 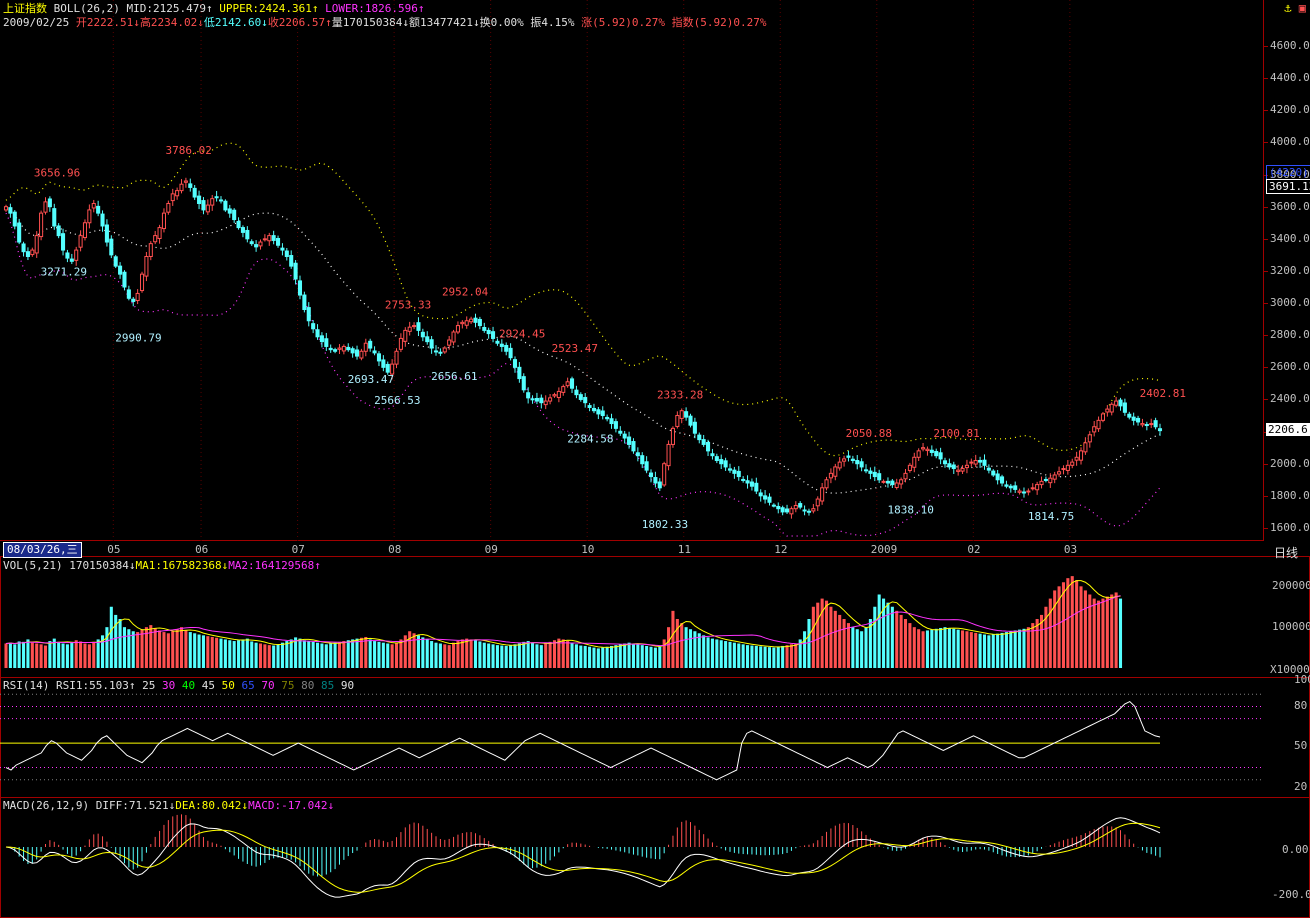 I want to click on macd-chart, so click(x=632, y=857).